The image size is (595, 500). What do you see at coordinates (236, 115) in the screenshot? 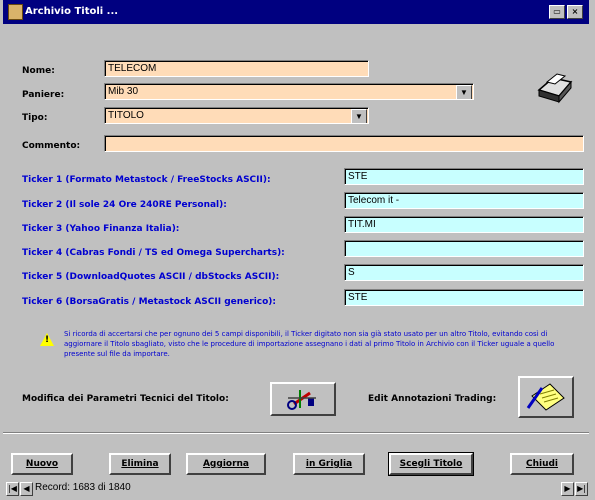
I see `tipo-select: TITOLO ▼` at bounding box center [236, 115].